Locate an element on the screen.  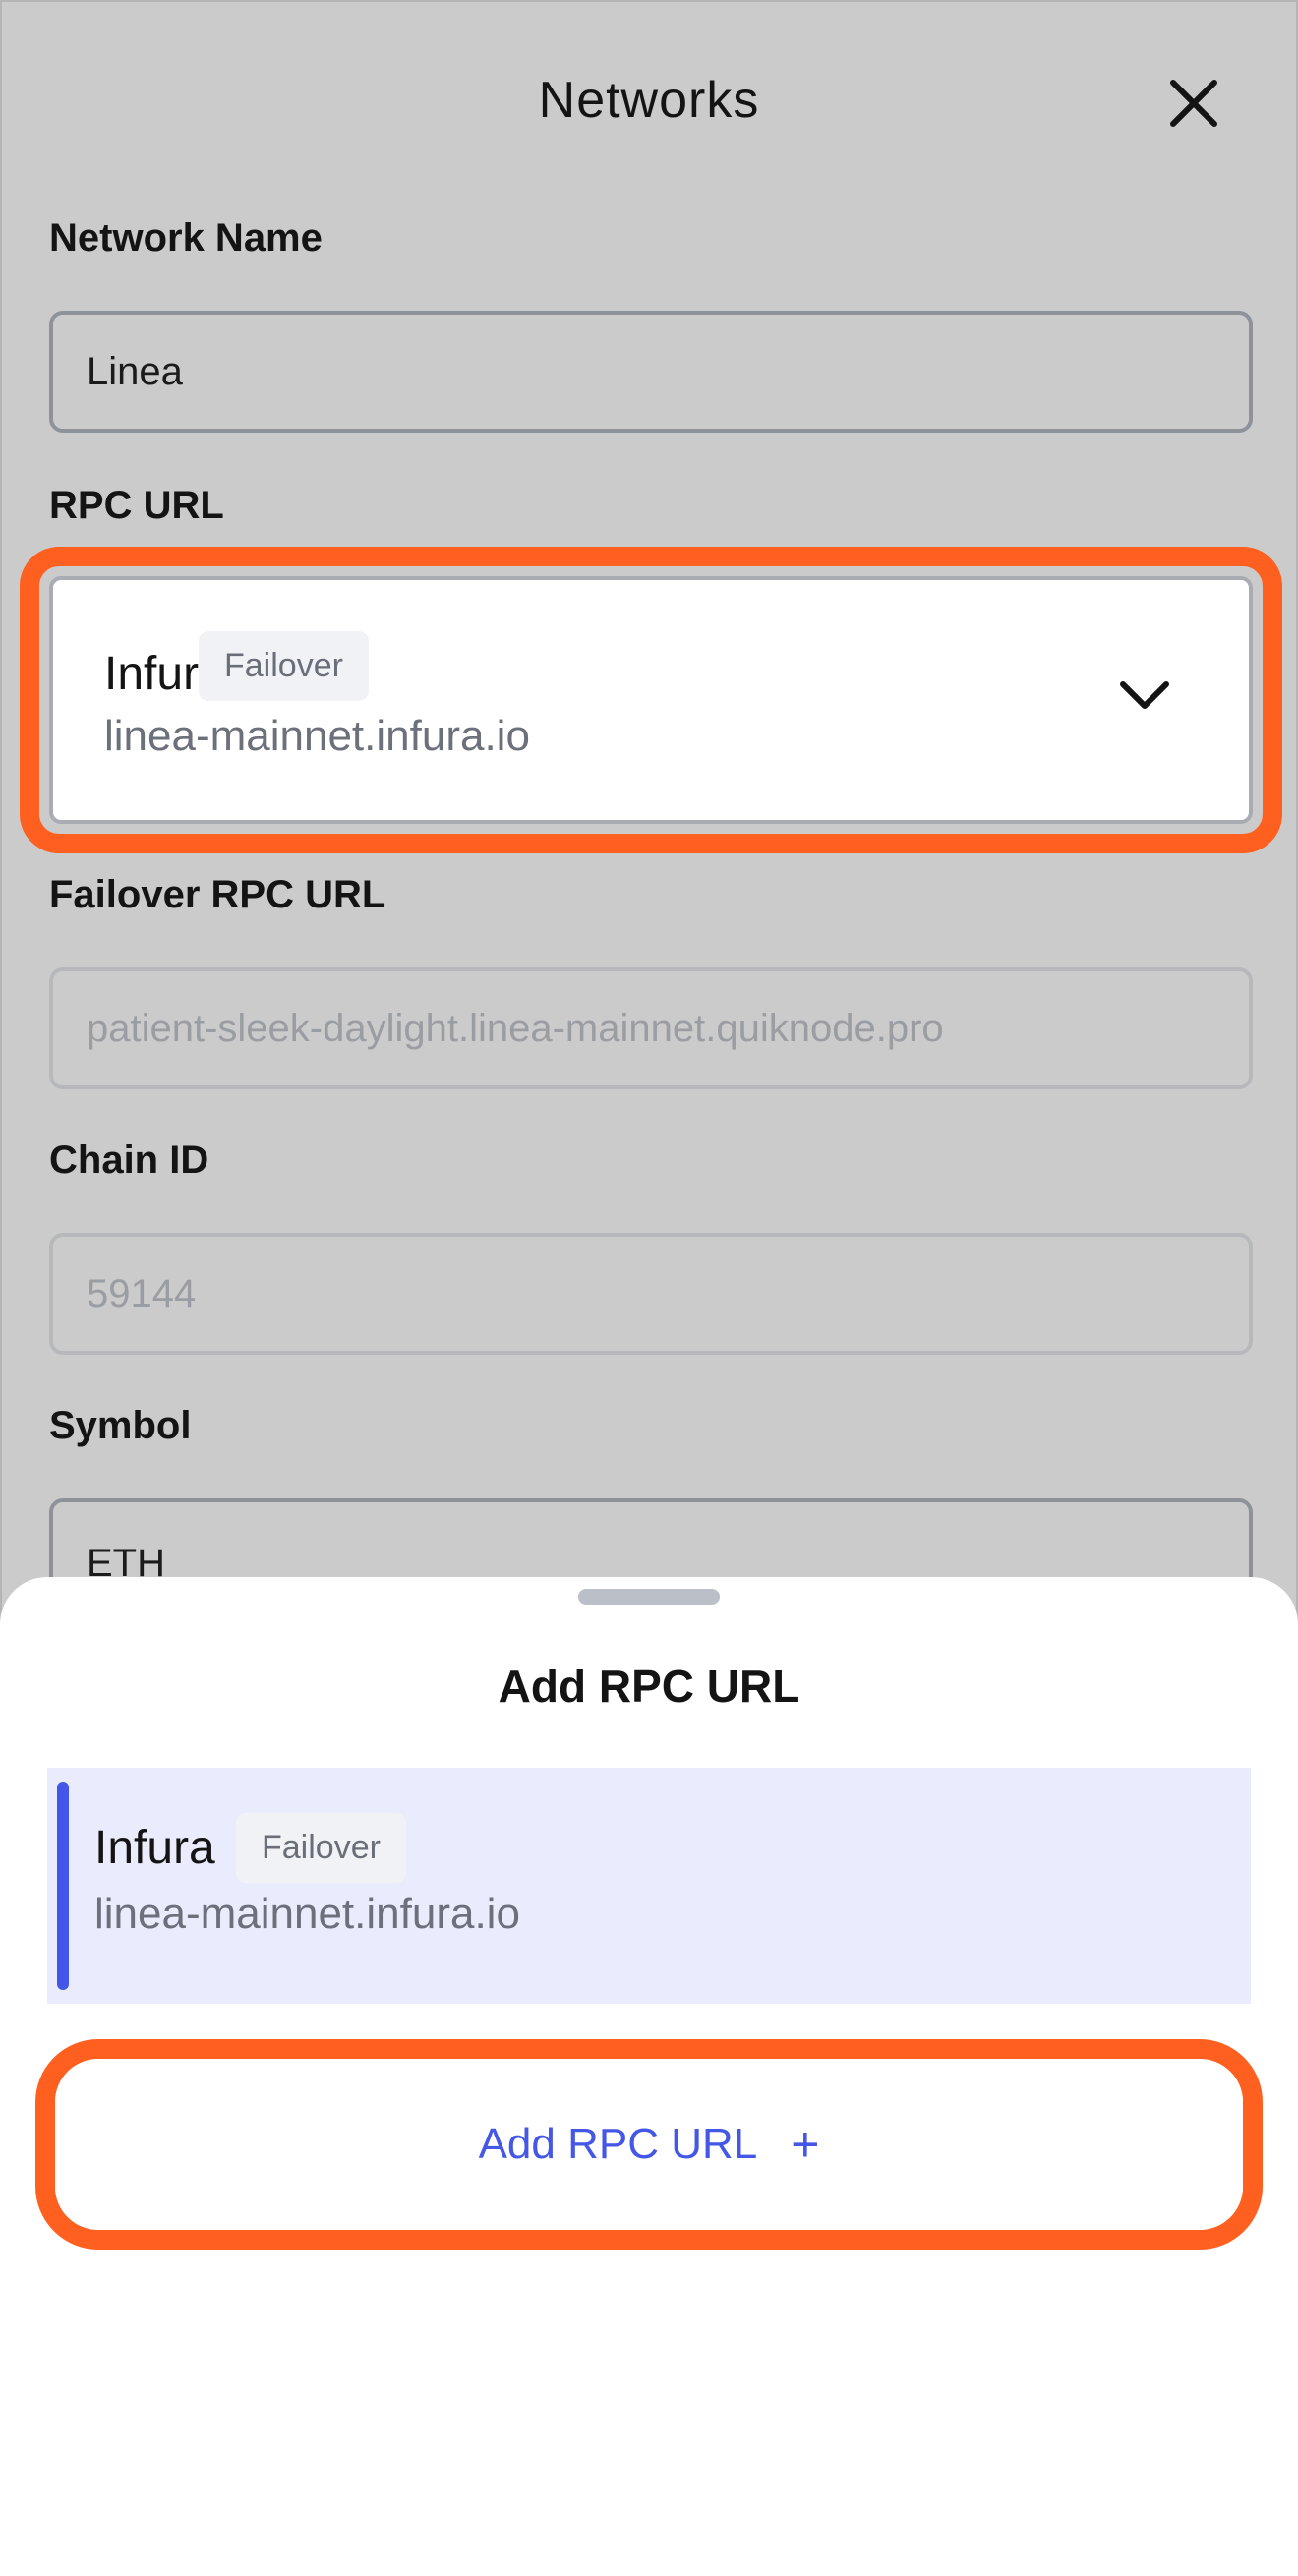
plus-icon: + is located at coordinates (805, 2144).